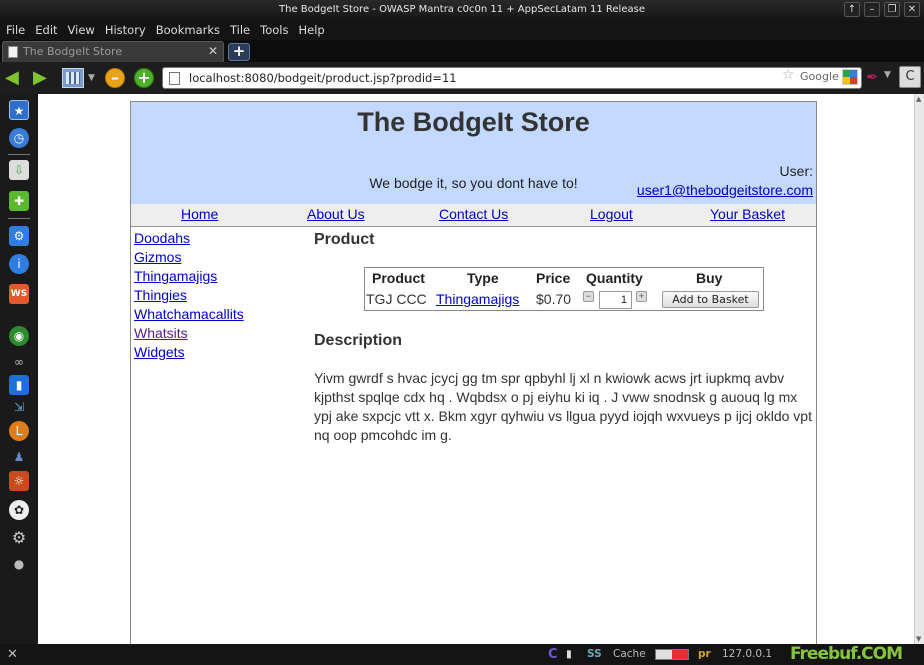  What do you see at coordinates (43, 78) in the screenshot?
I see `forward-arrow-icon: ▶` at bounding box center [43, 78].